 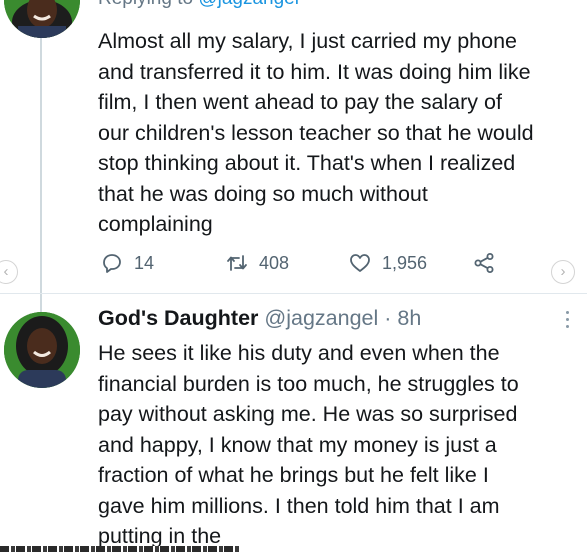 What do you see at coordinates (405, 262) in the screenshot?
I see `like-count: 1,956` at bounding box center [405, 262].